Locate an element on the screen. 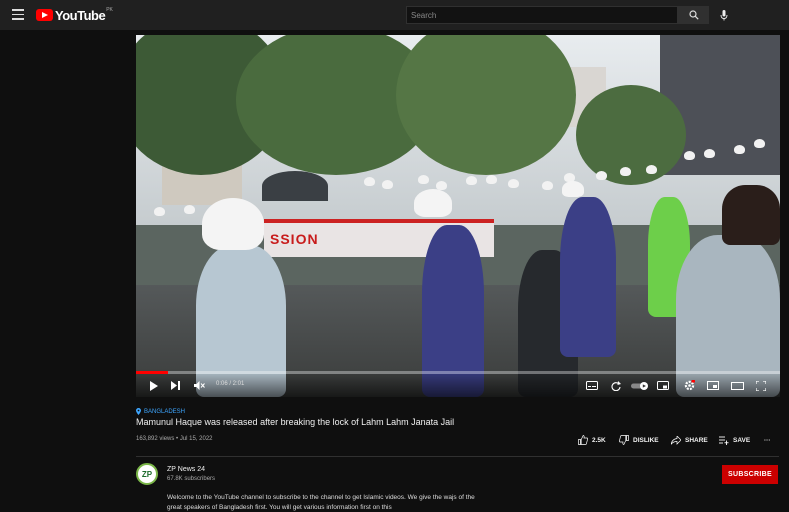  play-icon is located at coordinates (153, 385).